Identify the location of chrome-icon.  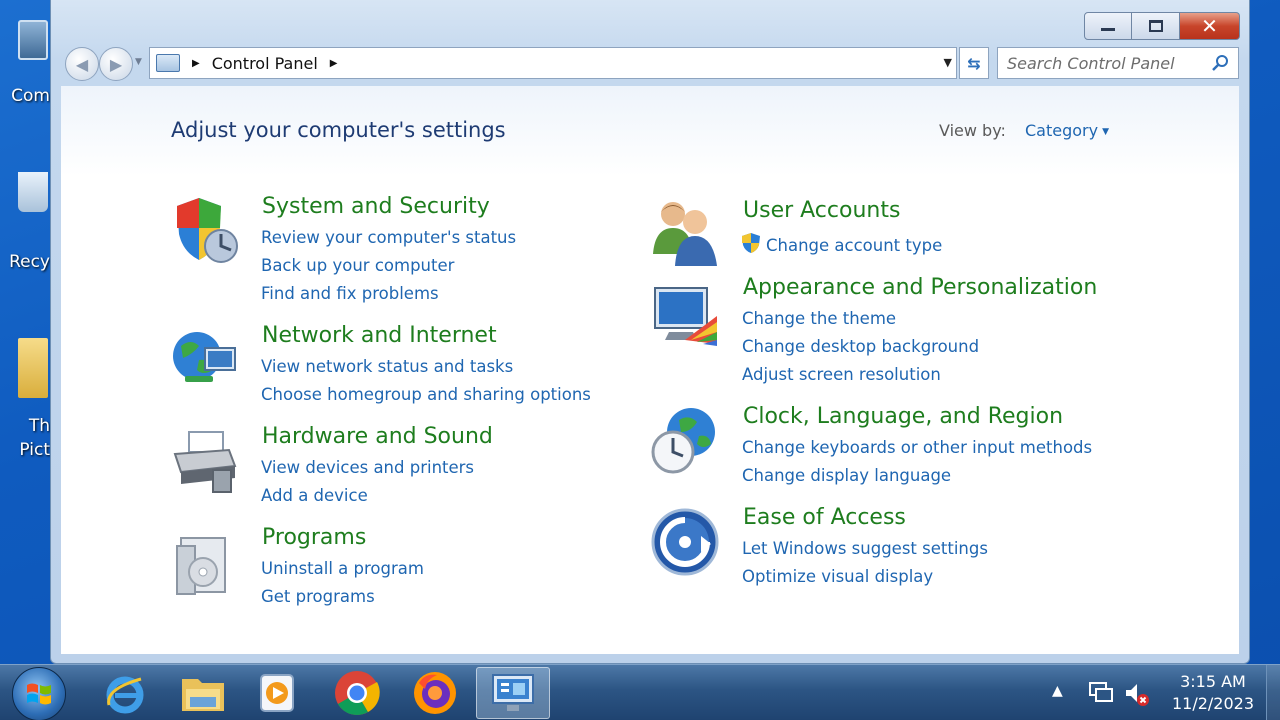
(357, 693).